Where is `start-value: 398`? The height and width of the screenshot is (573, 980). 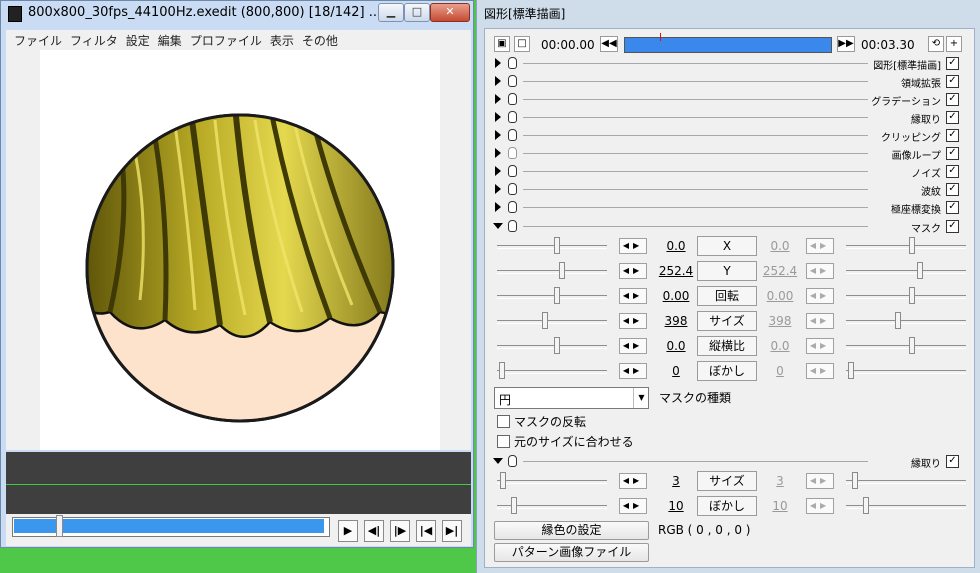 start-value: 398 is located at coordinates (676, 321).